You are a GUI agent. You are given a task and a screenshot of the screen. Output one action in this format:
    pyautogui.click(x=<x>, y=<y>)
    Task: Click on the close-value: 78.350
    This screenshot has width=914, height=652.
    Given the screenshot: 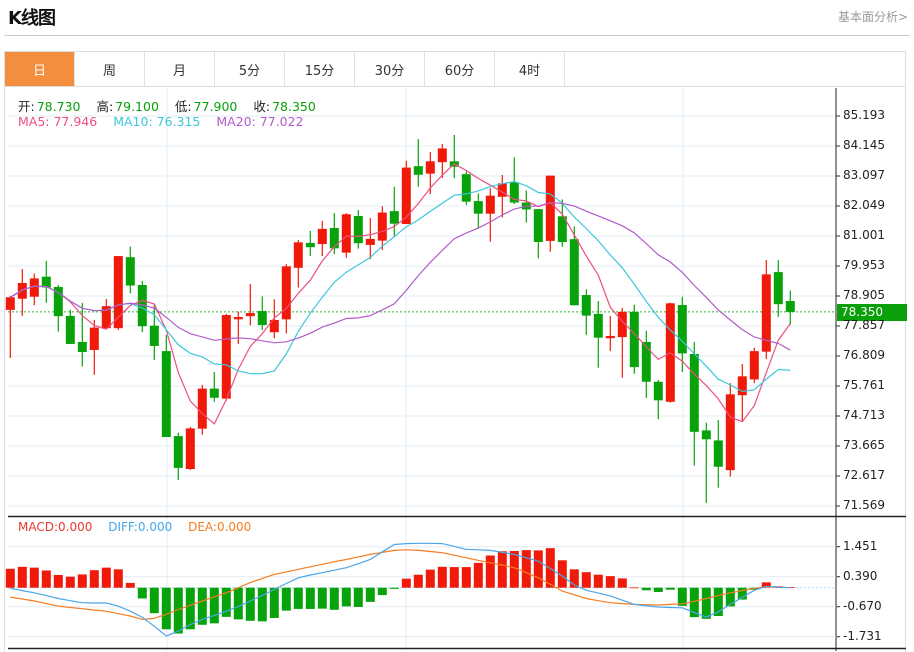 What is the action you would take?
    pyautogui.click(x=294, y=106)
    